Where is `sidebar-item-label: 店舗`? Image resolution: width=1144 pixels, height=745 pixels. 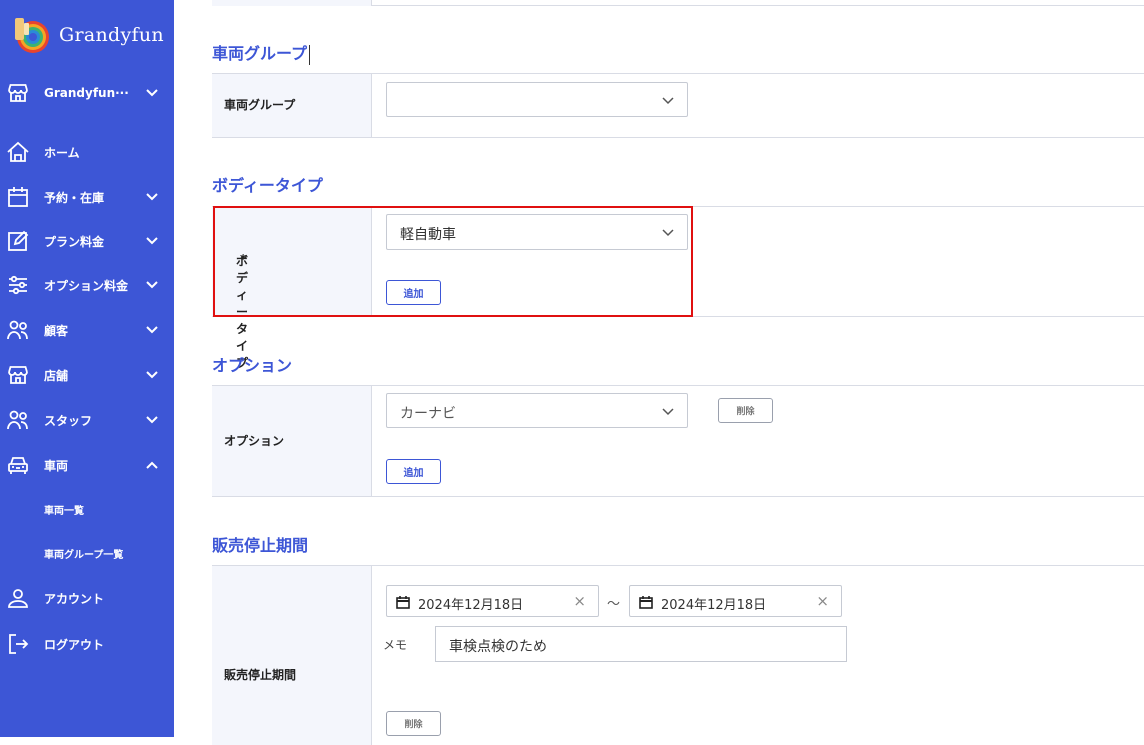 sidebar-item-label: 店舗 is located at coordinates (56, 375).